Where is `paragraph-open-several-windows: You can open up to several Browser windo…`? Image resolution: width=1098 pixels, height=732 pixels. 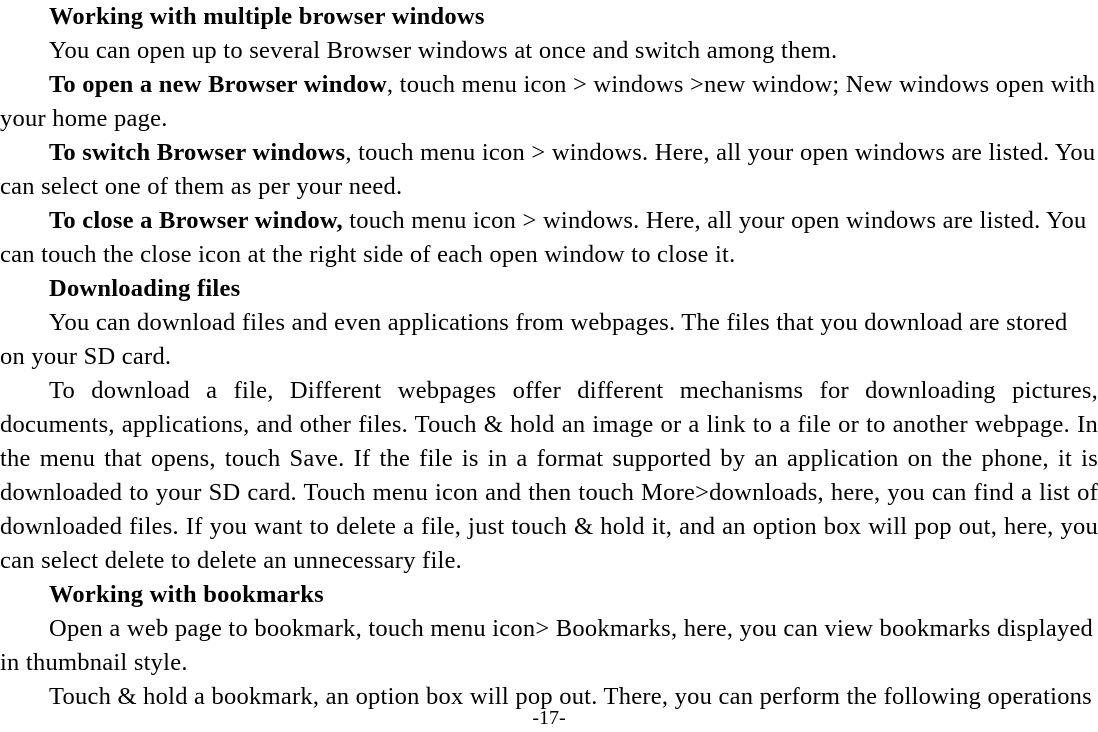
paragraph-open-several-windows: You can open up to several Browser windo… is located at coordinates (443, 50).